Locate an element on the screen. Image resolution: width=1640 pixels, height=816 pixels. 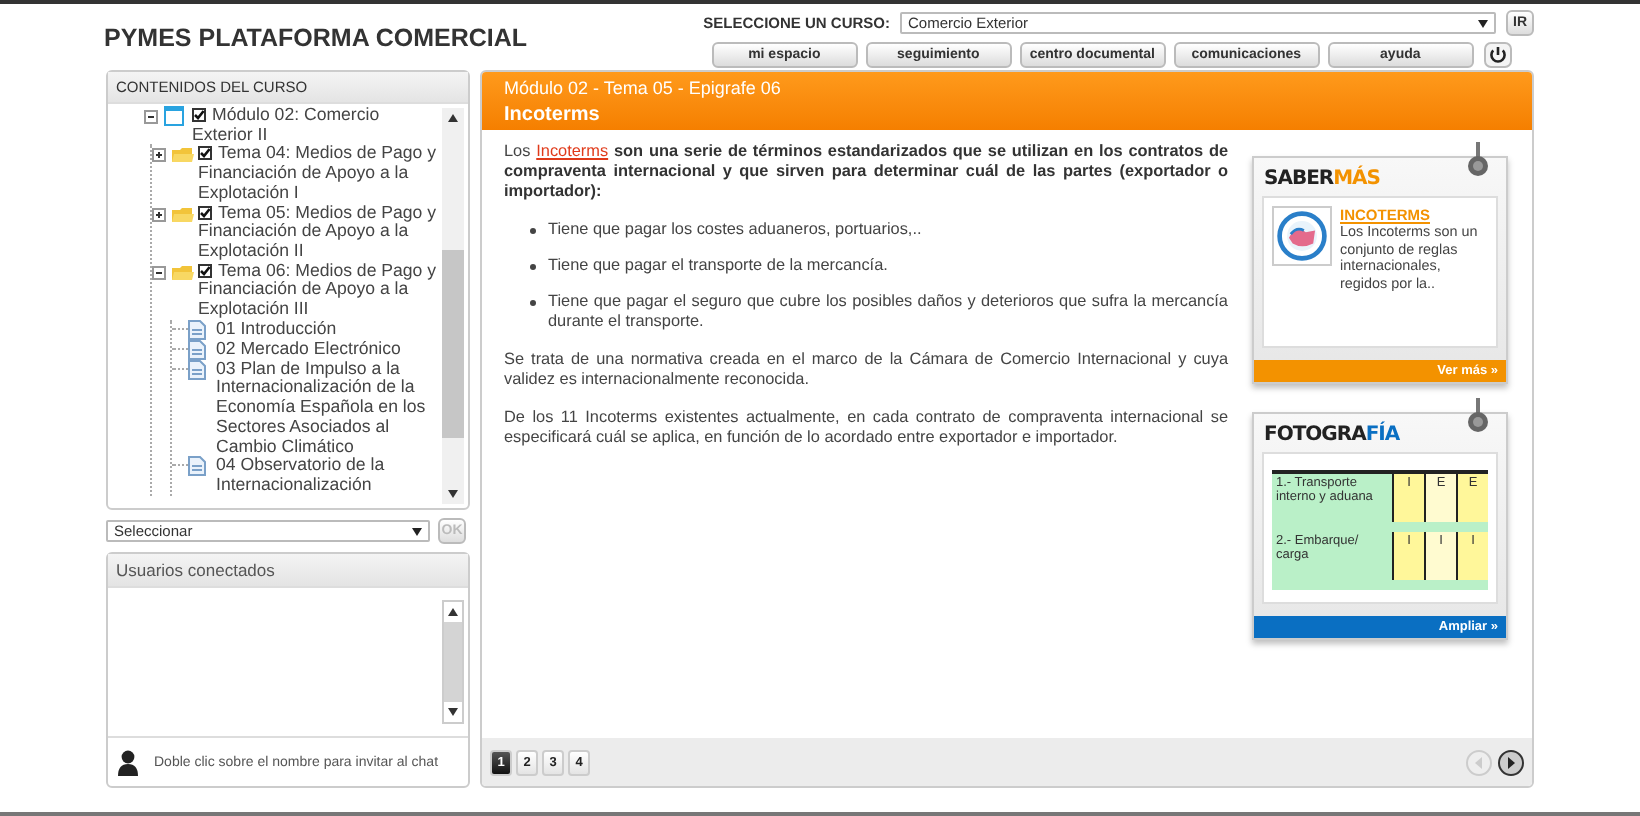
next-icon is located at coordinates (1511, 762).